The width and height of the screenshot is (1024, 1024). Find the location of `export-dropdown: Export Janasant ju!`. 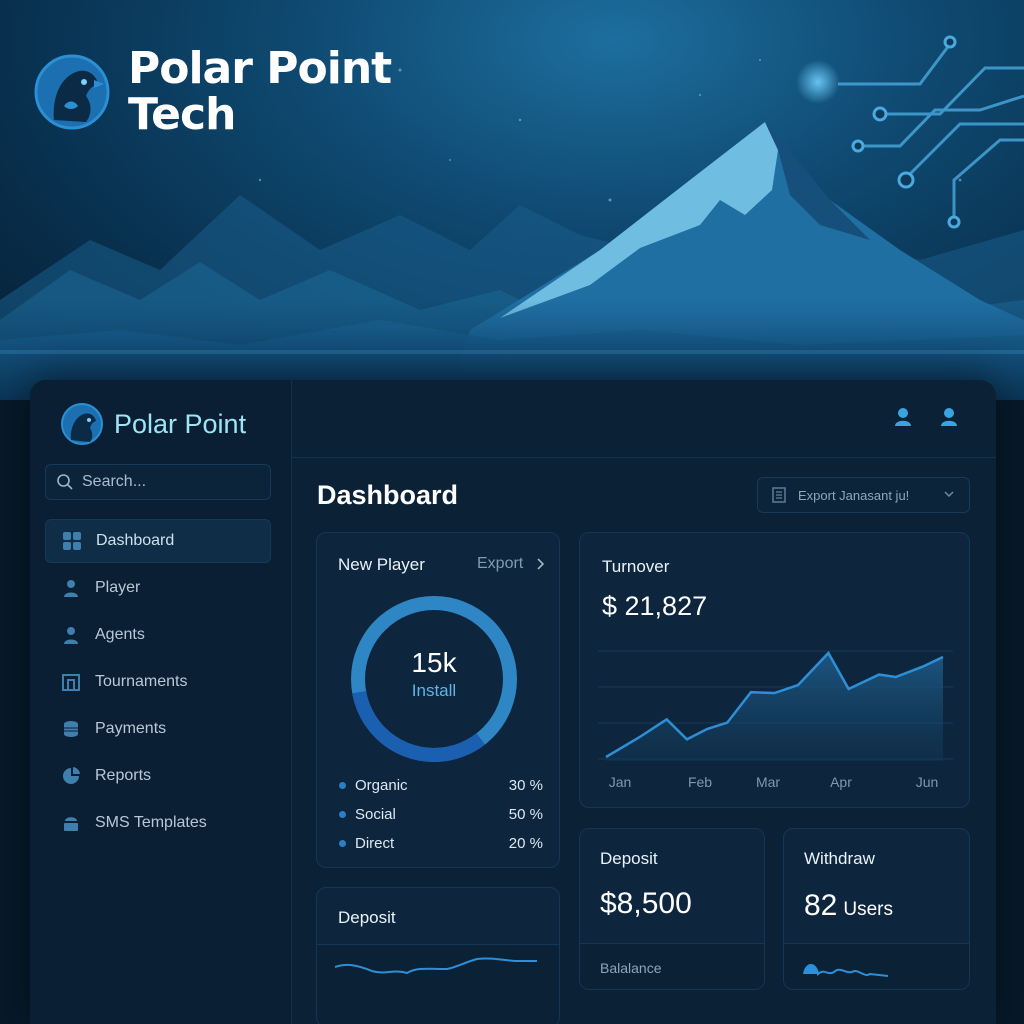

export-dropdown: Export Janasant ju! is located at coordinates (863, 495).